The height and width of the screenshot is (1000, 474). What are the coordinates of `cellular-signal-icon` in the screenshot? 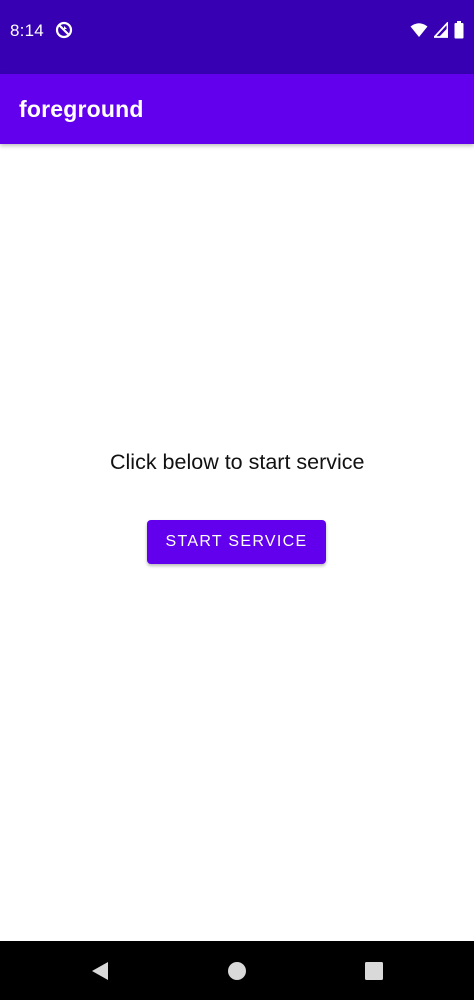 It's located at (441, 30).